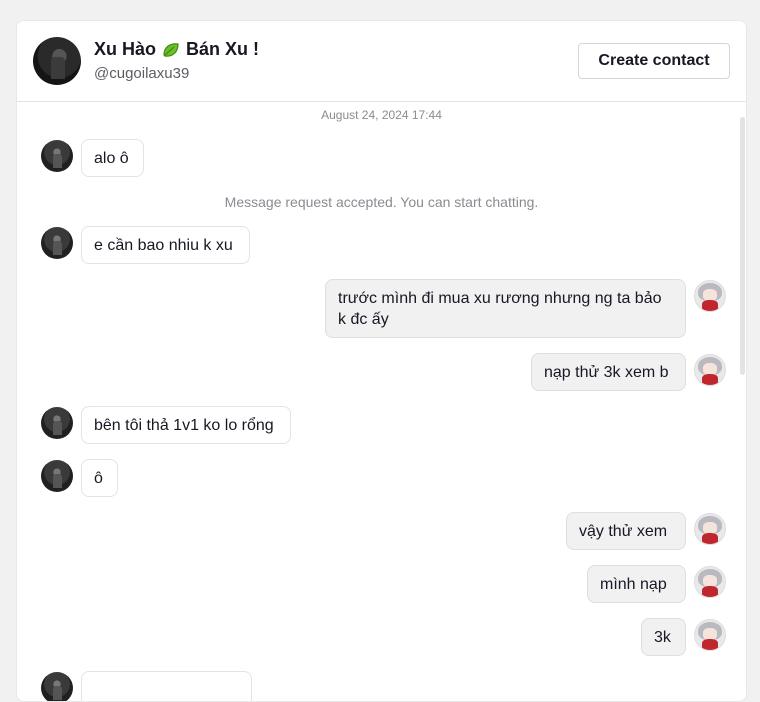 The width and height of the screenshot is (760, 702). I want to click on contact-avatar, so click(57, 61).